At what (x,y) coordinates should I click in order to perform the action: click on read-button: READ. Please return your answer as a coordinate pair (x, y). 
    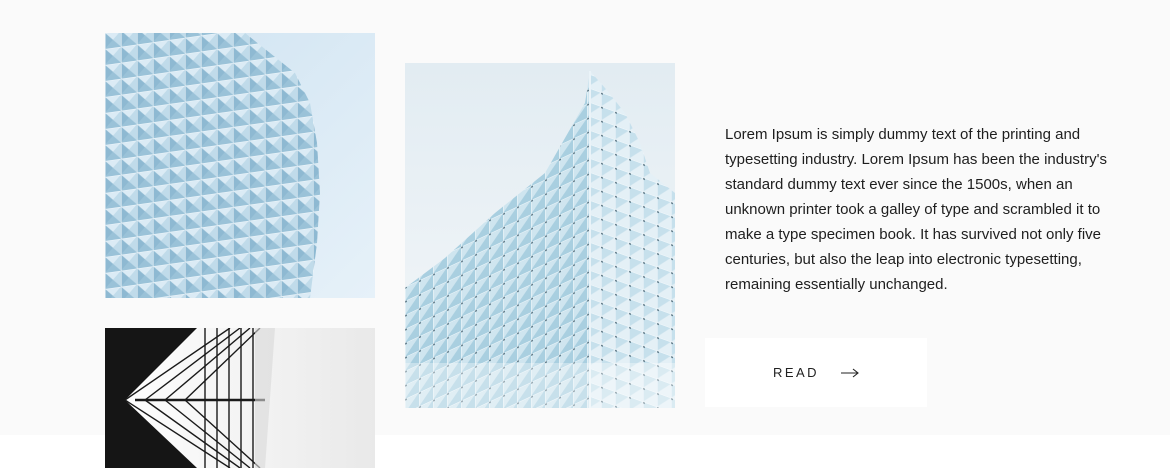
    Looking at the image, I should click on (816, 372).